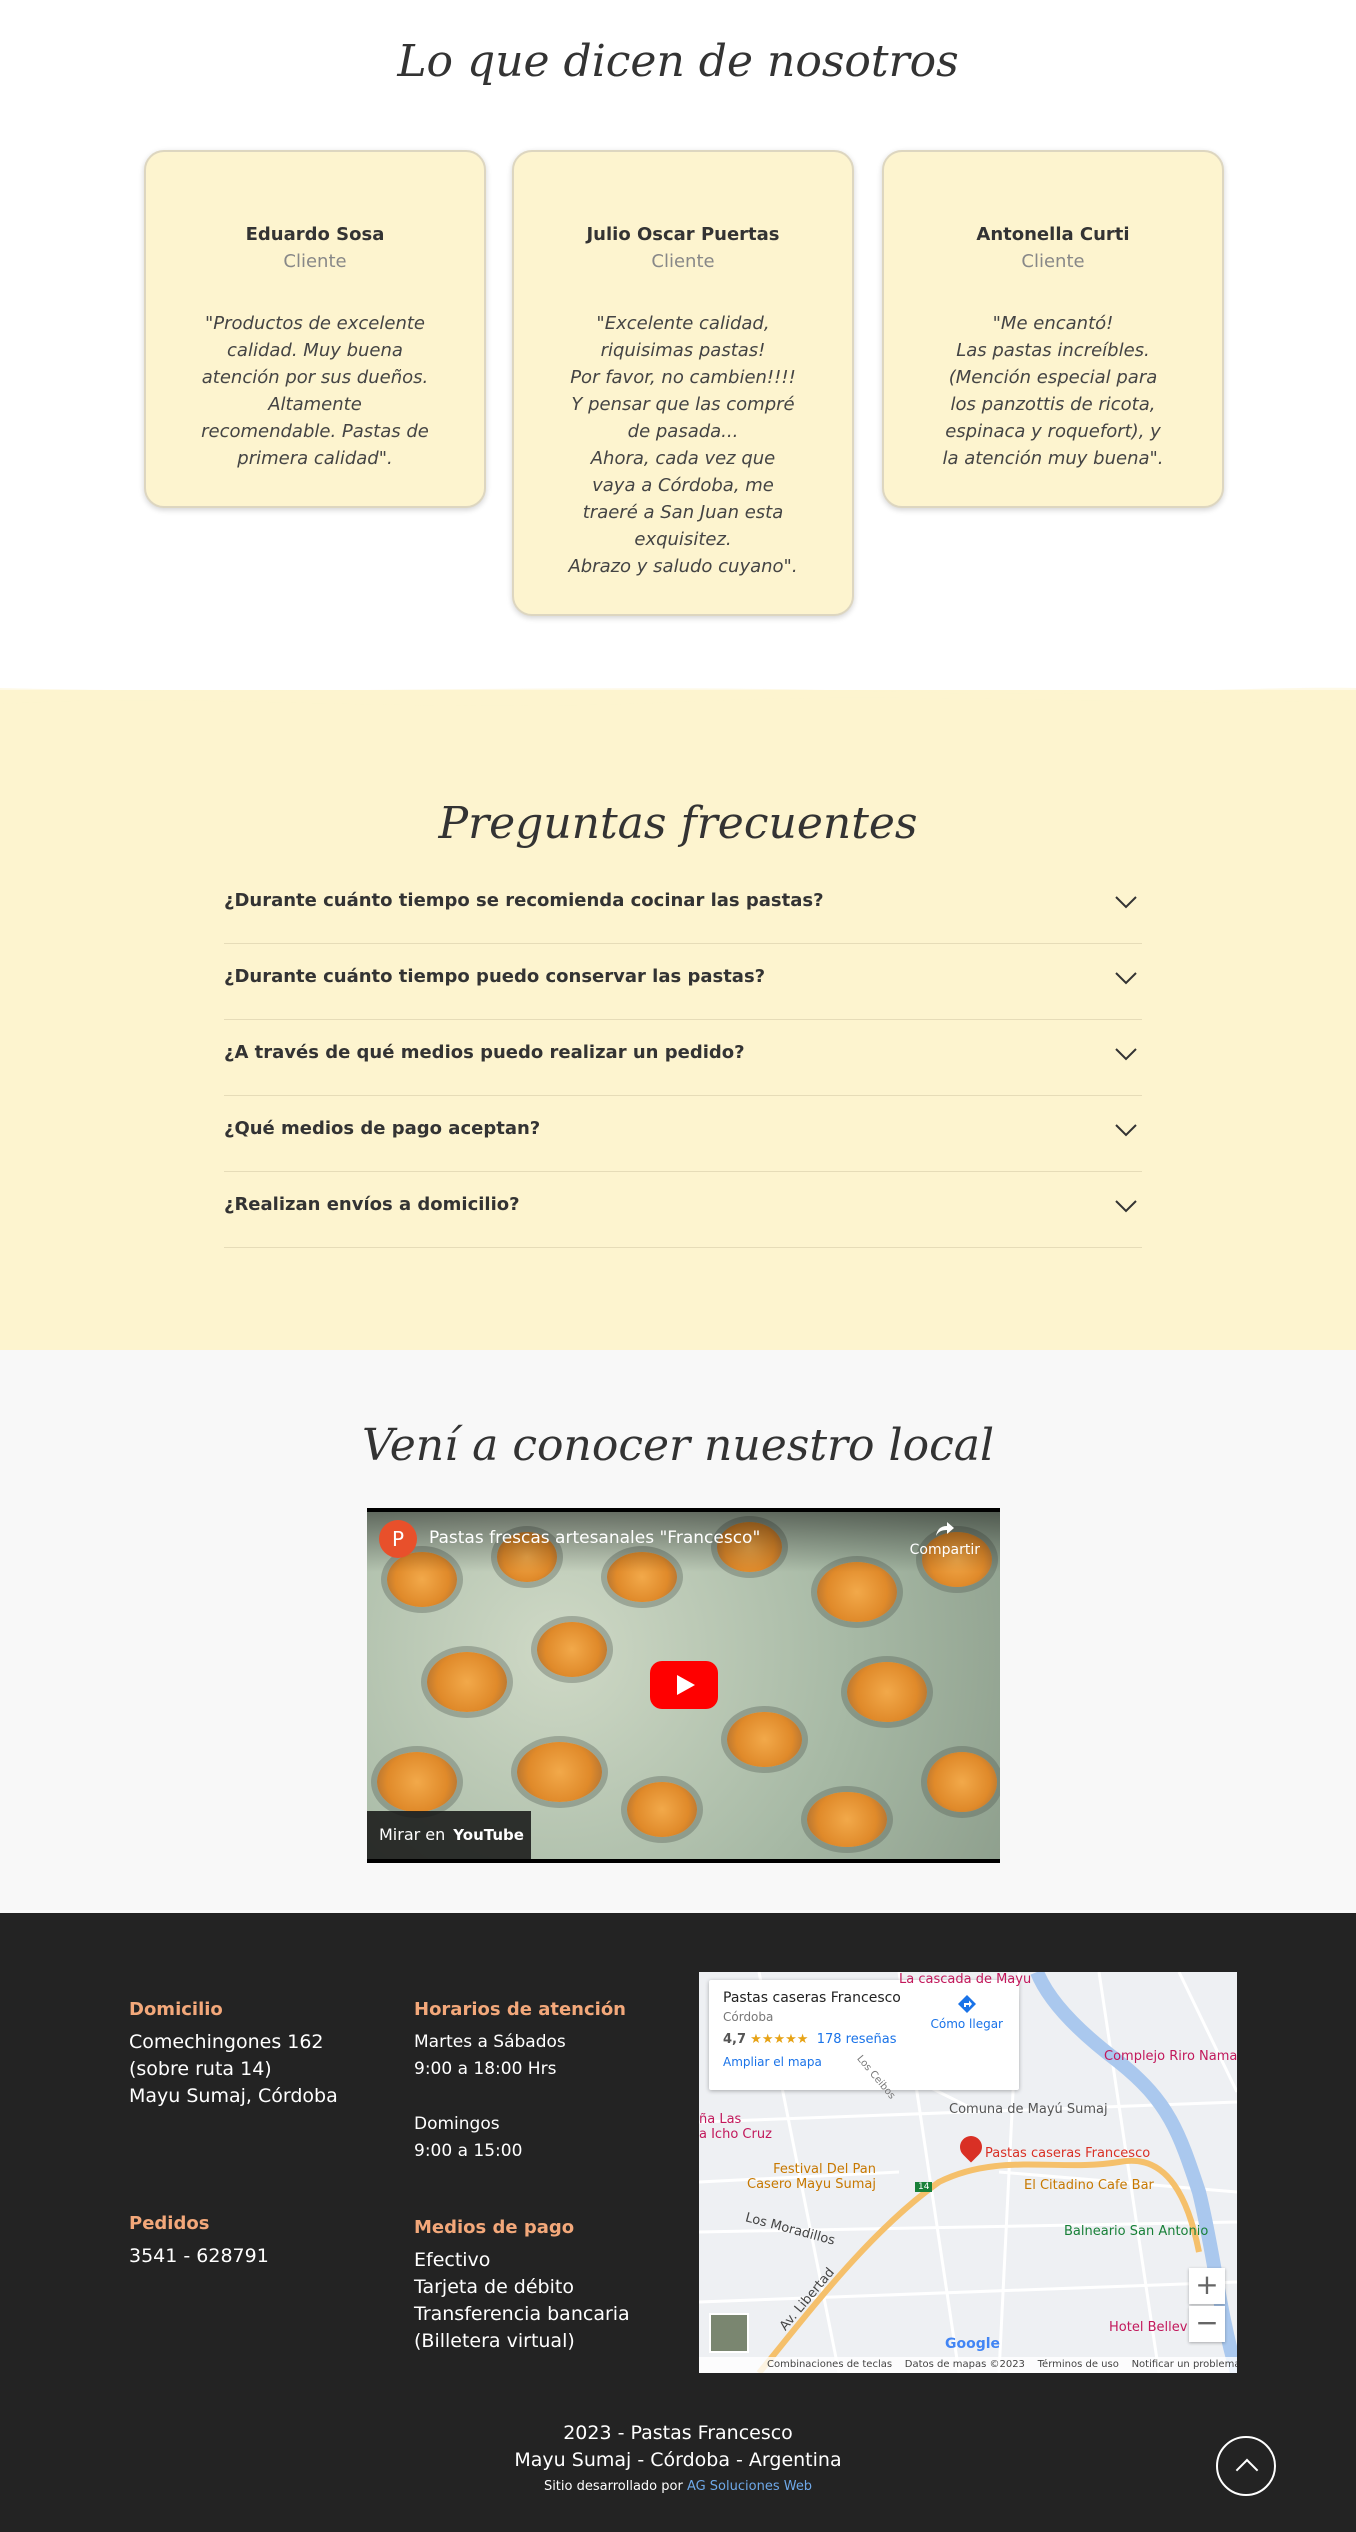 Image resolution: width=1356 pixels, height=2532 pixels. Describe the element at coordinates (678, 2486) in the screenshot. I see `credit-line: Sitio desarrollado por AG Soluciones Web` at that location.